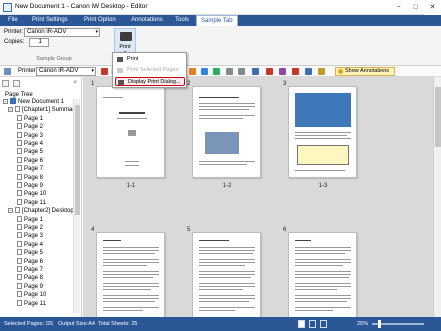 This screenshot has height=331, width=441. I want to click on close-button: ✕, so click(432, 7).